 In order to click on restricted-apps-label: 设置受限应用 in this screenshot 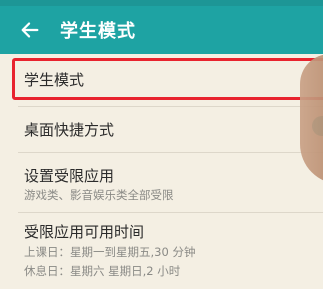, I will do `click(69, 176)`.